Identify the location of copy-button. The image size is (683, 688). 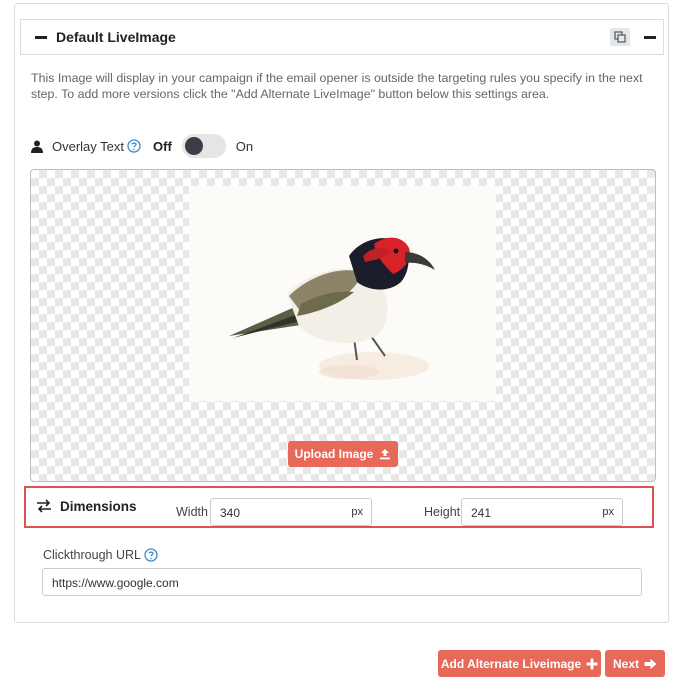
(620, 37).